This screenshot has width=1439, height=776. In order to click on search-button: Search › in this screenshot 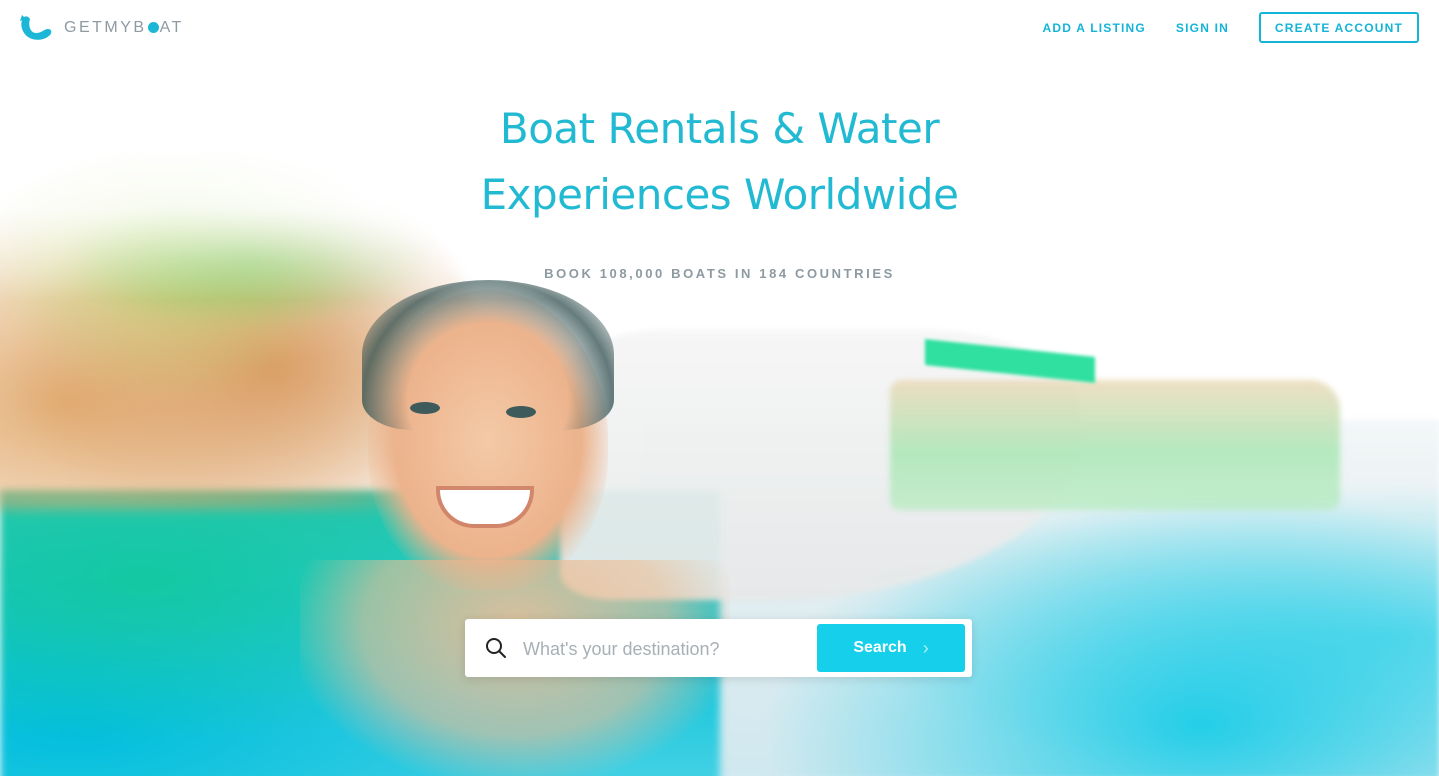, I will do `click(891, 648)`.